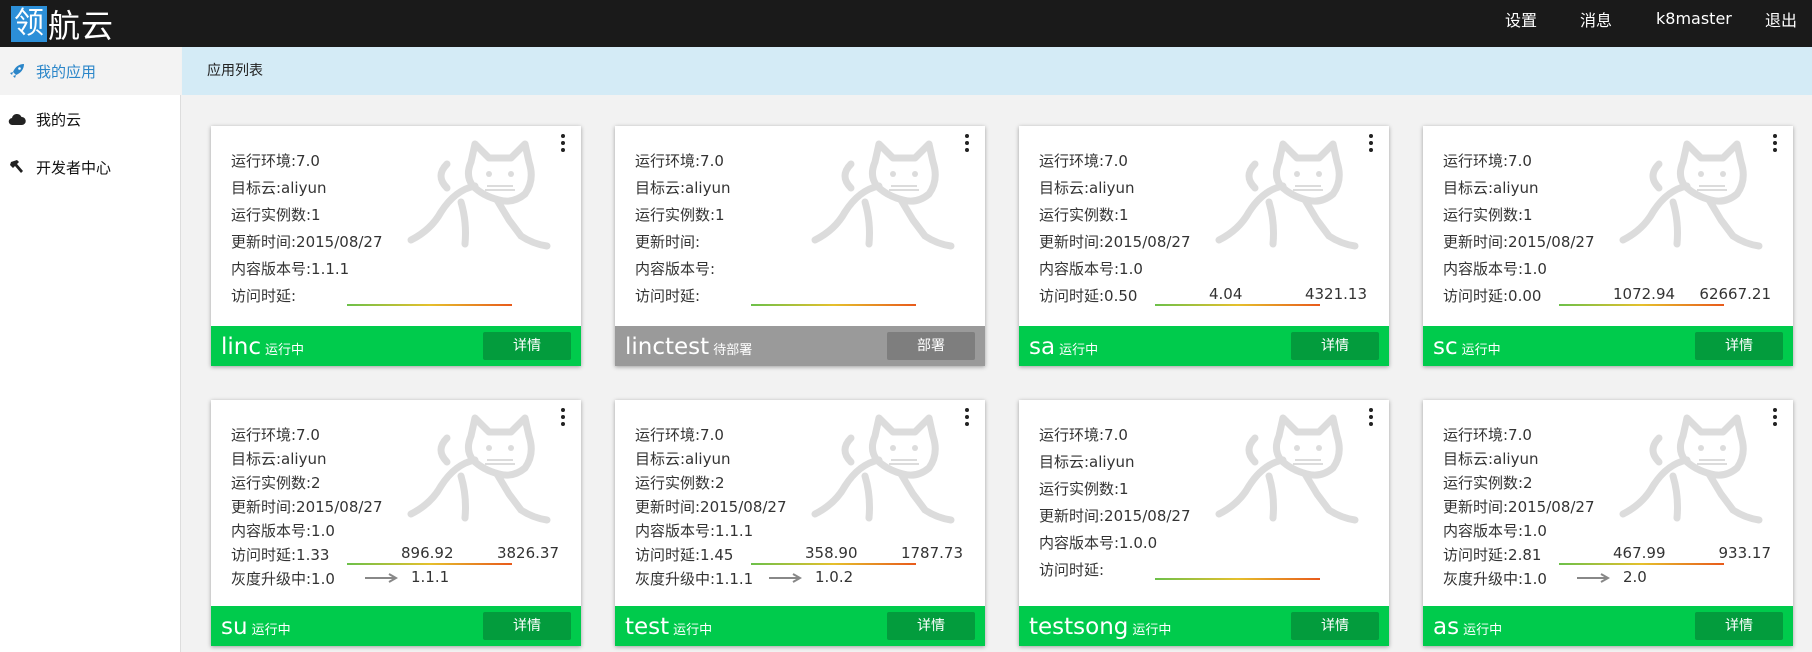 The width and height of the screenshot is (1812, 652). I want to click on app-status: 待部署, so click(733, 350).